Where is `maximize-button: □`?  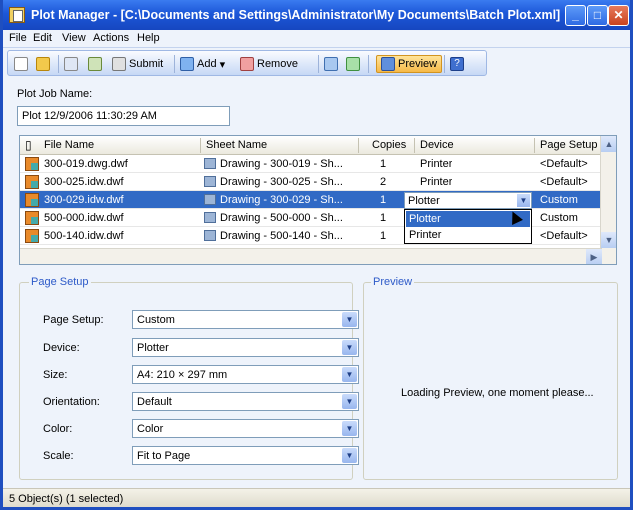 maximize-button: □ is located at coordinates (597, 15).